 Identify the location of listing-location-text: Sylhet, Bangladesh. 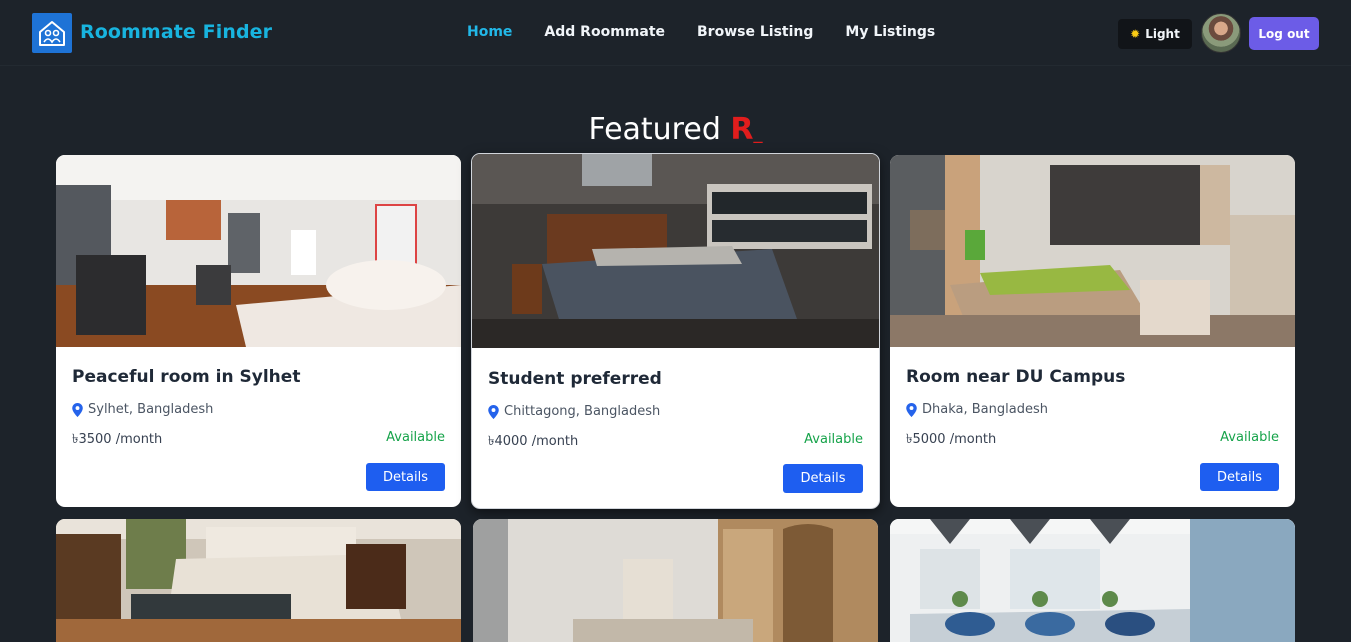
(151, 409).